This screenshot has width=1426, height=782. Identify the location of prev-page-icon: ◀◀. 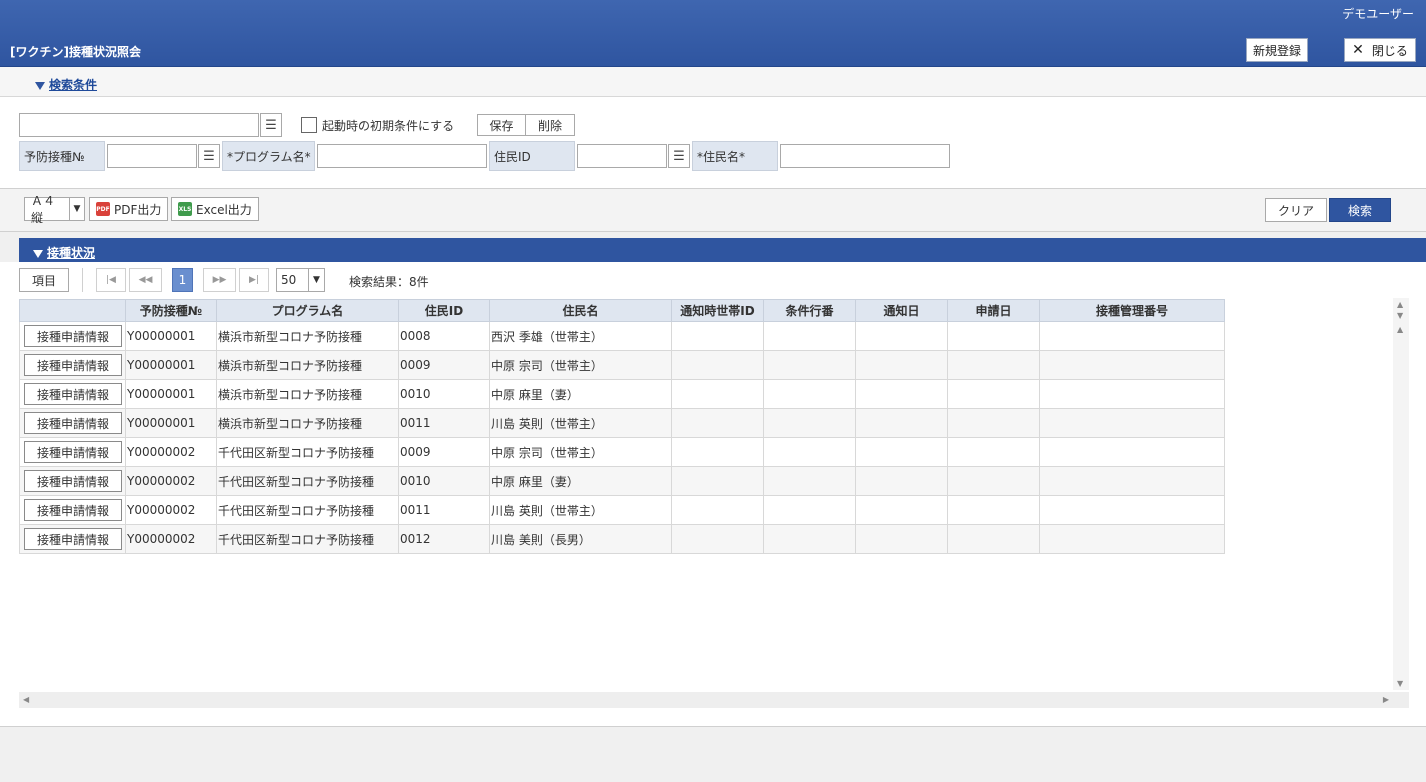
(145, 280).